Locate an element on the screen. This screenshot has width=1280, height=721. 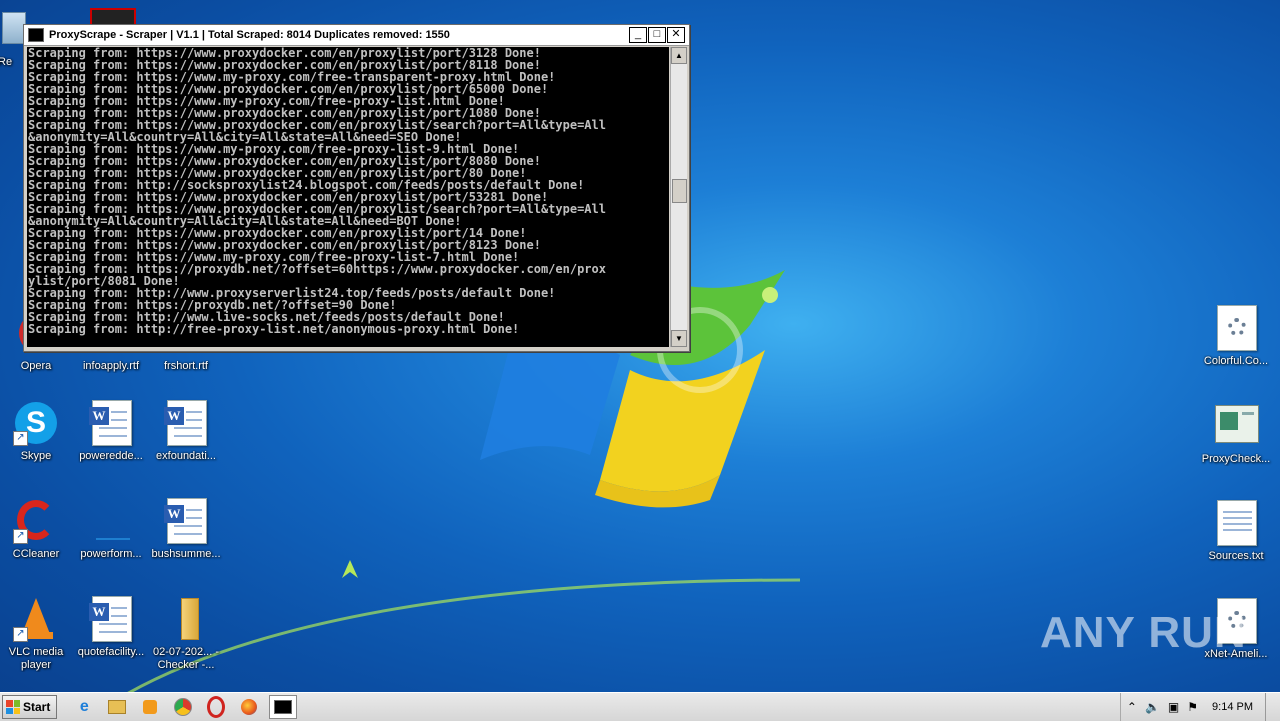
scroll-down-arrow-icon: ▼ is located at coordinates (679, 338).